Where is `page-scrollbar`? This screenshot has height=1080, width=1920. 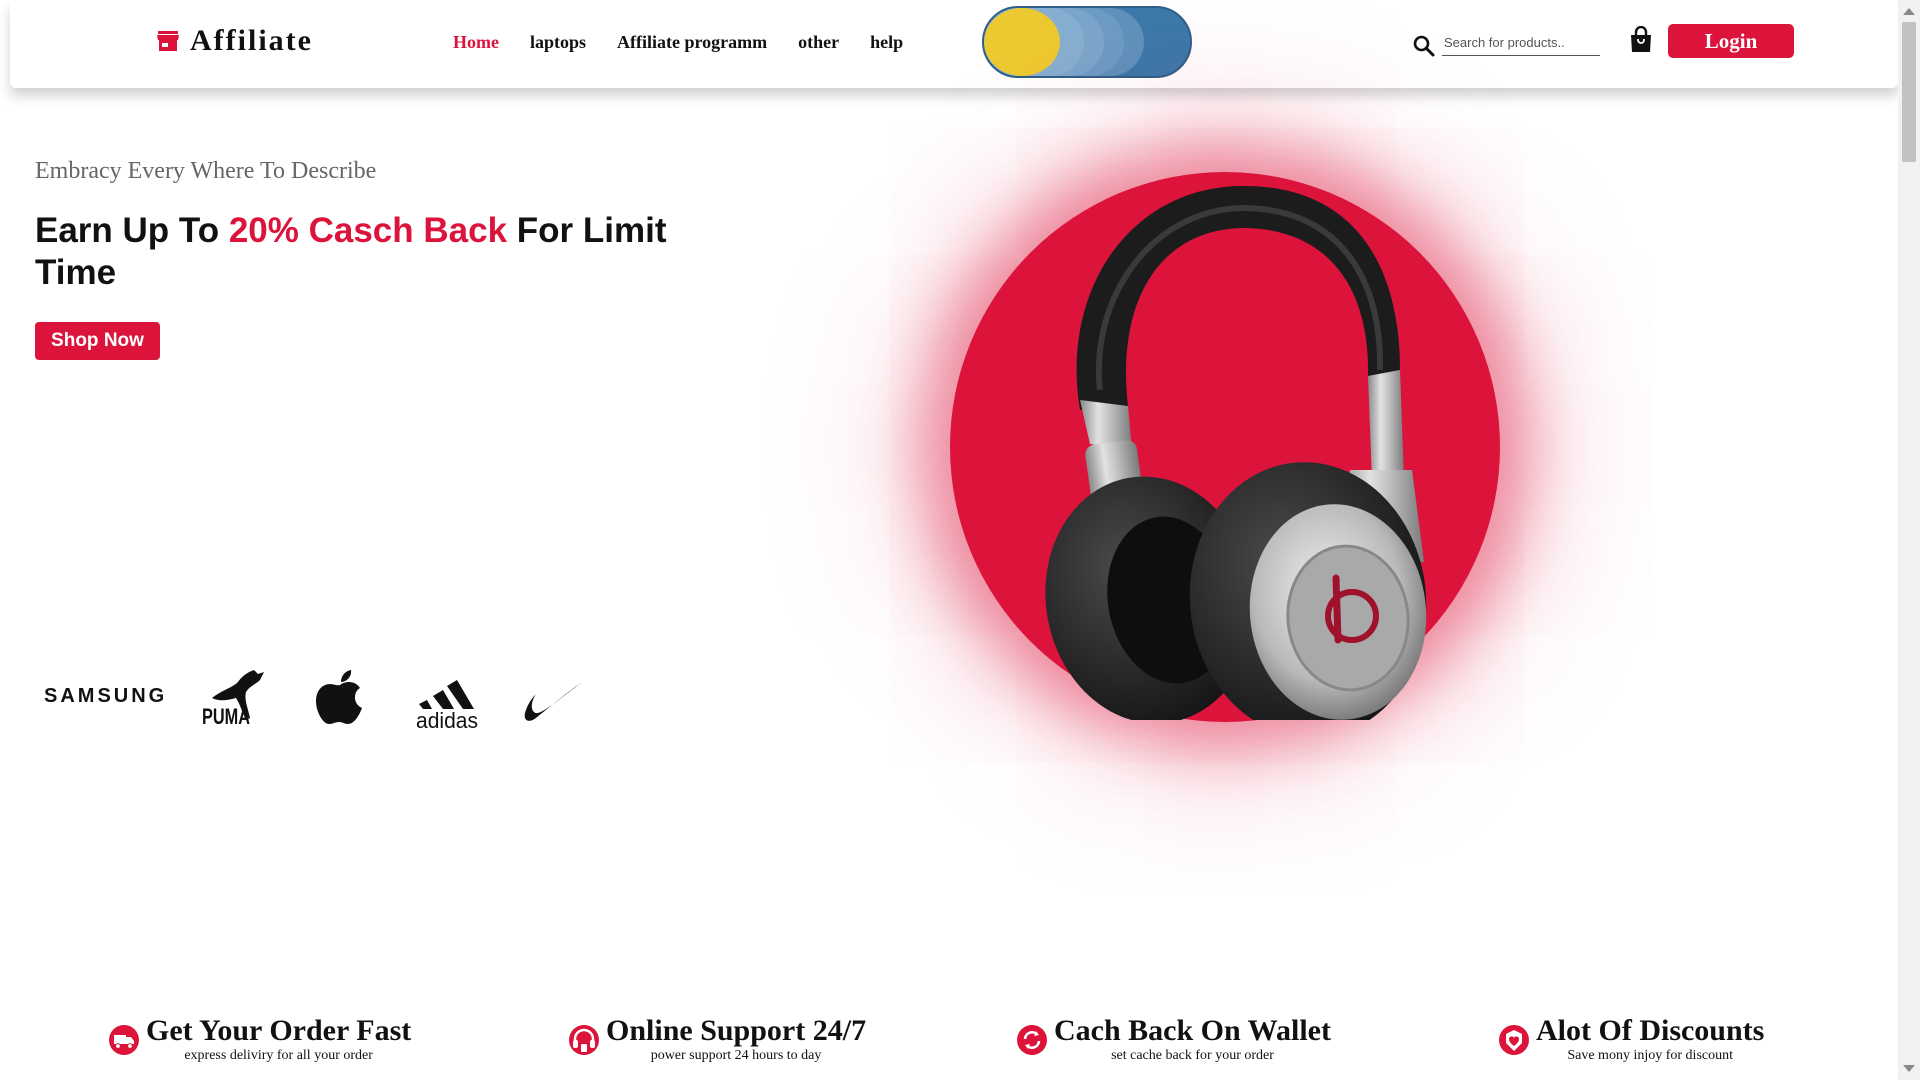
page-scrollbar is located at coordinates (1909, 540).